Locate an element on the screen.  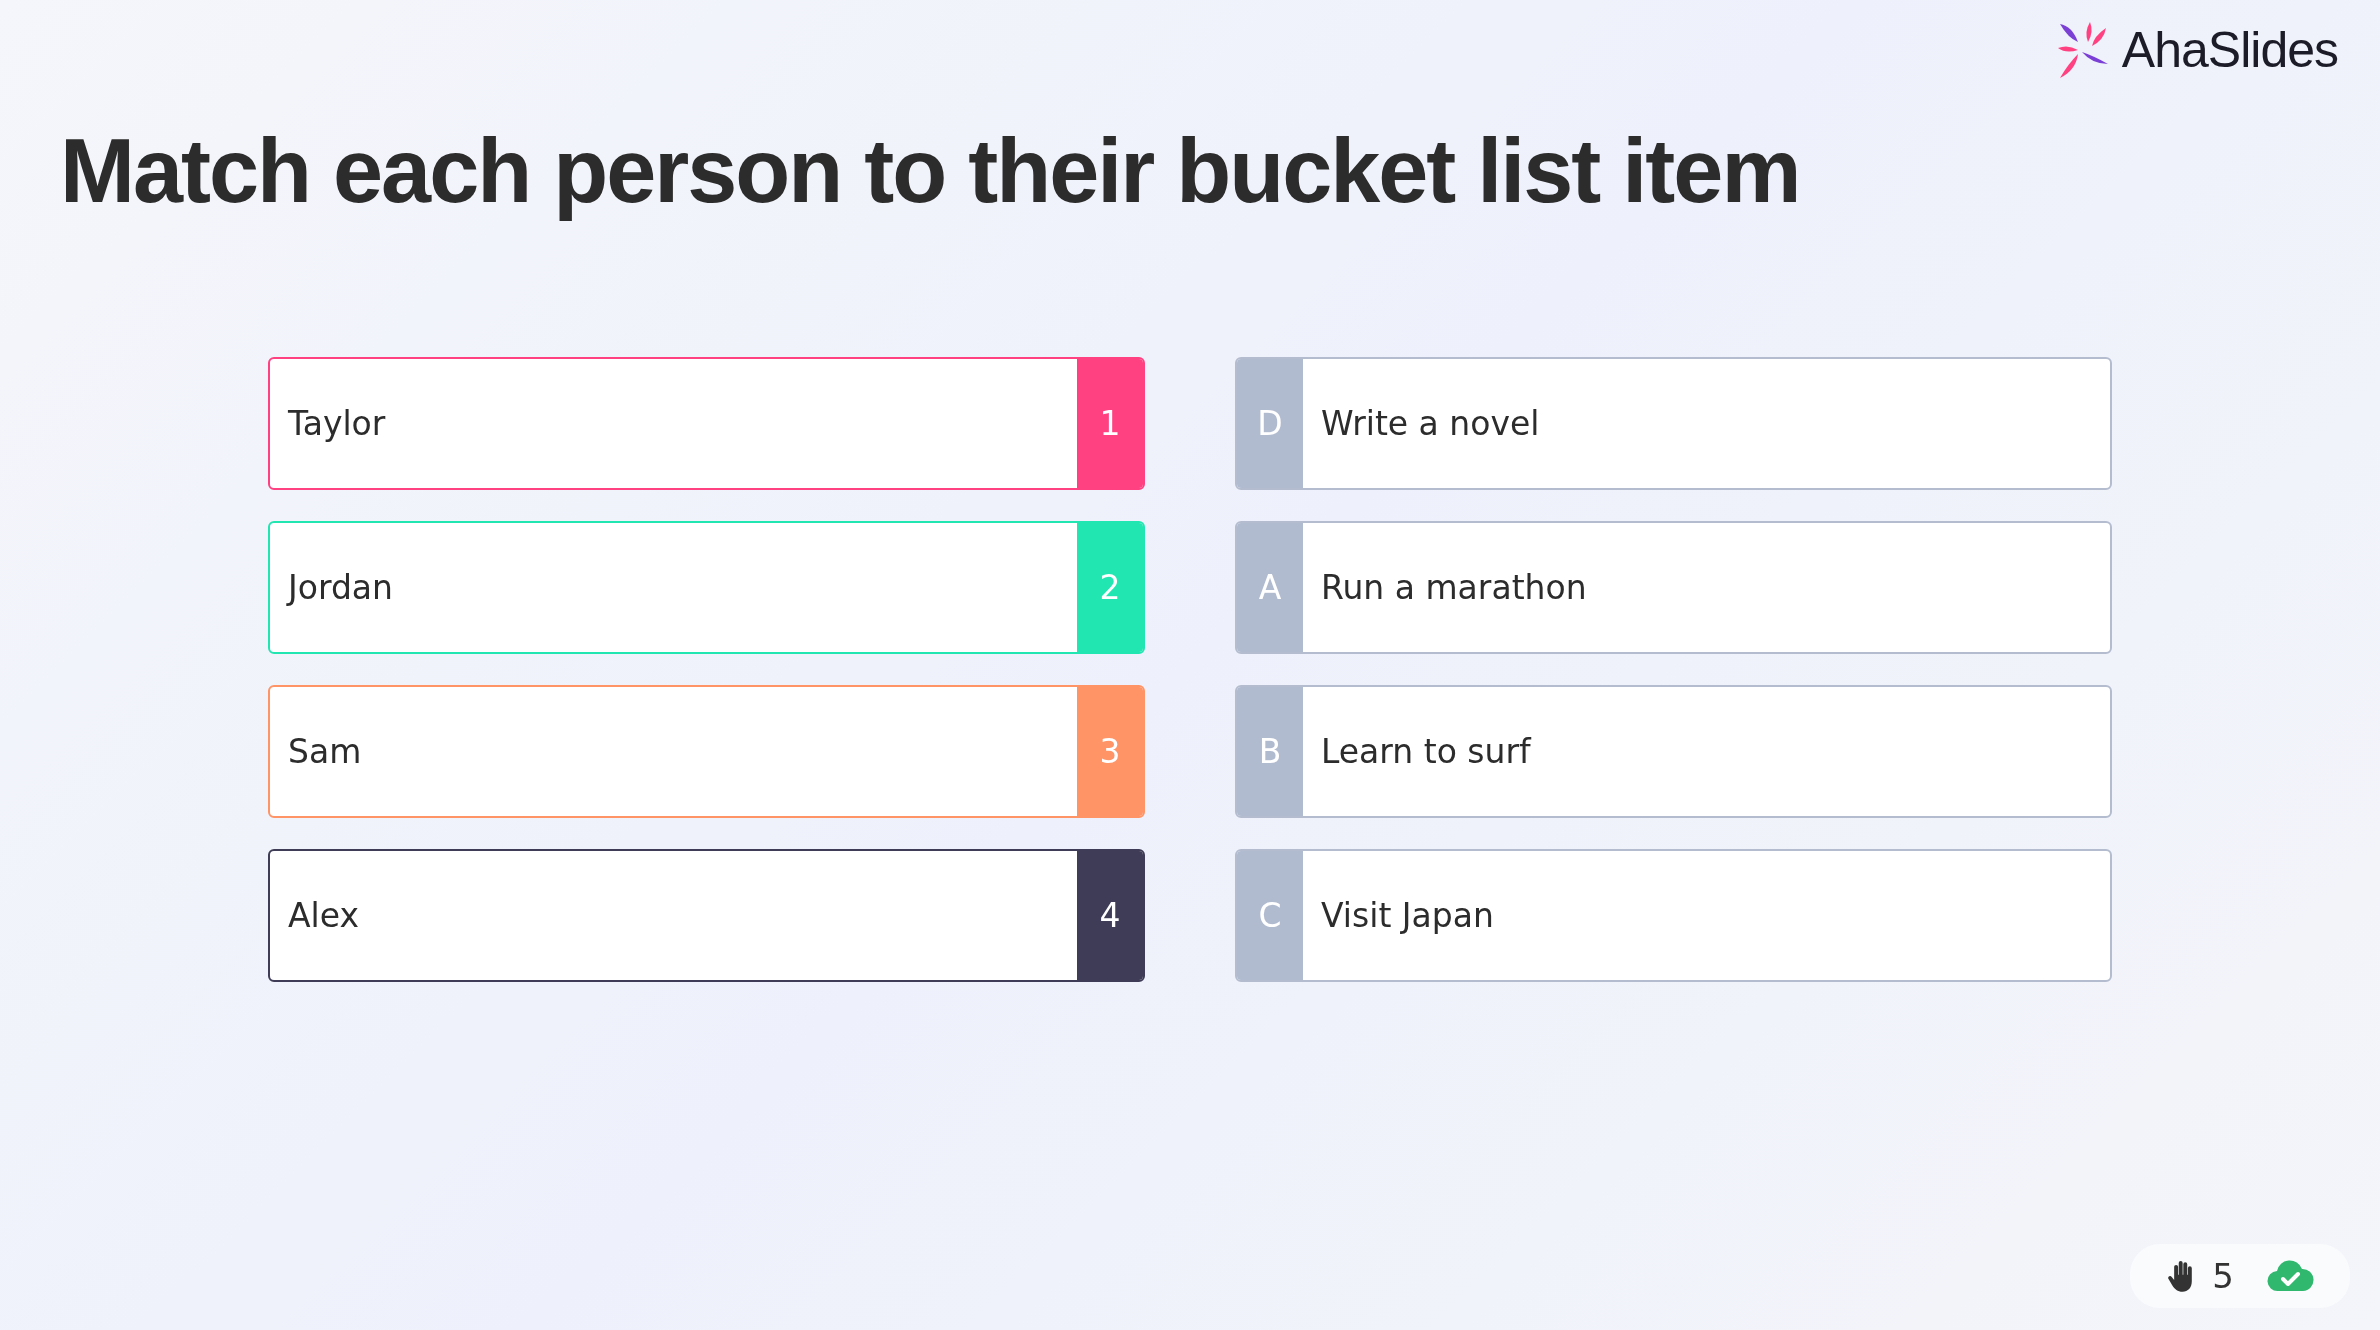
answer-text: Run a marathon is located at coordinates (1454, 588).